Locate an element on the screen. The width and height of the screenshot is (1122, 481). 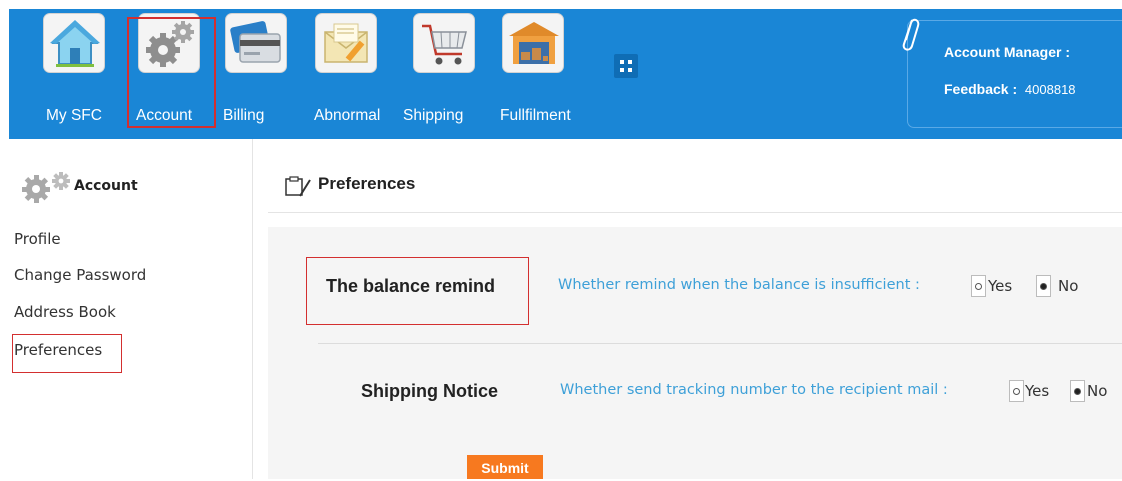
sidebar-item-address-book: Address Book is located at coordinates (65, 312).